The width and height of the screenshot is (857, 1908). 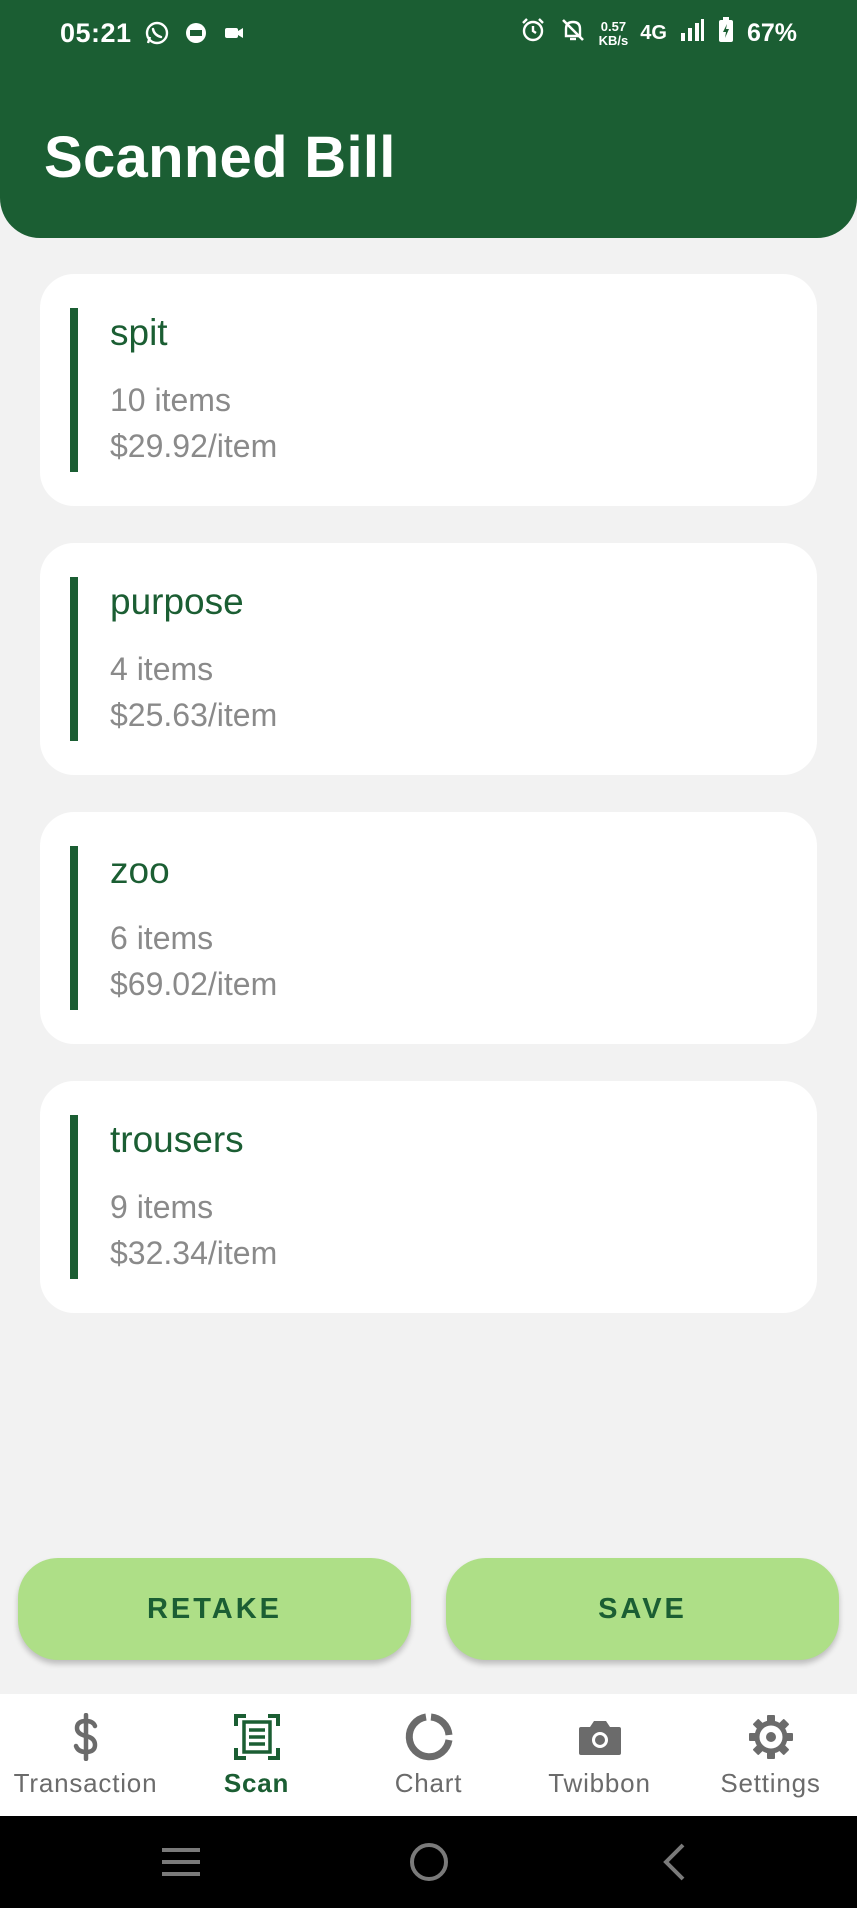 What do you see at coordinates (234, 35) in the screenshot?
I see `video-icon` at bounding box center [234, 35].